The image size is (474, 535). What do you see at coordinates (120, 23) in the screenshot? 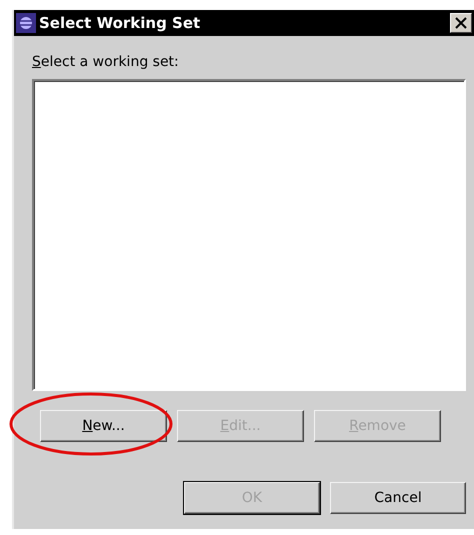
I see `window-title: Select Working Set` at bounding box center [120, 23].